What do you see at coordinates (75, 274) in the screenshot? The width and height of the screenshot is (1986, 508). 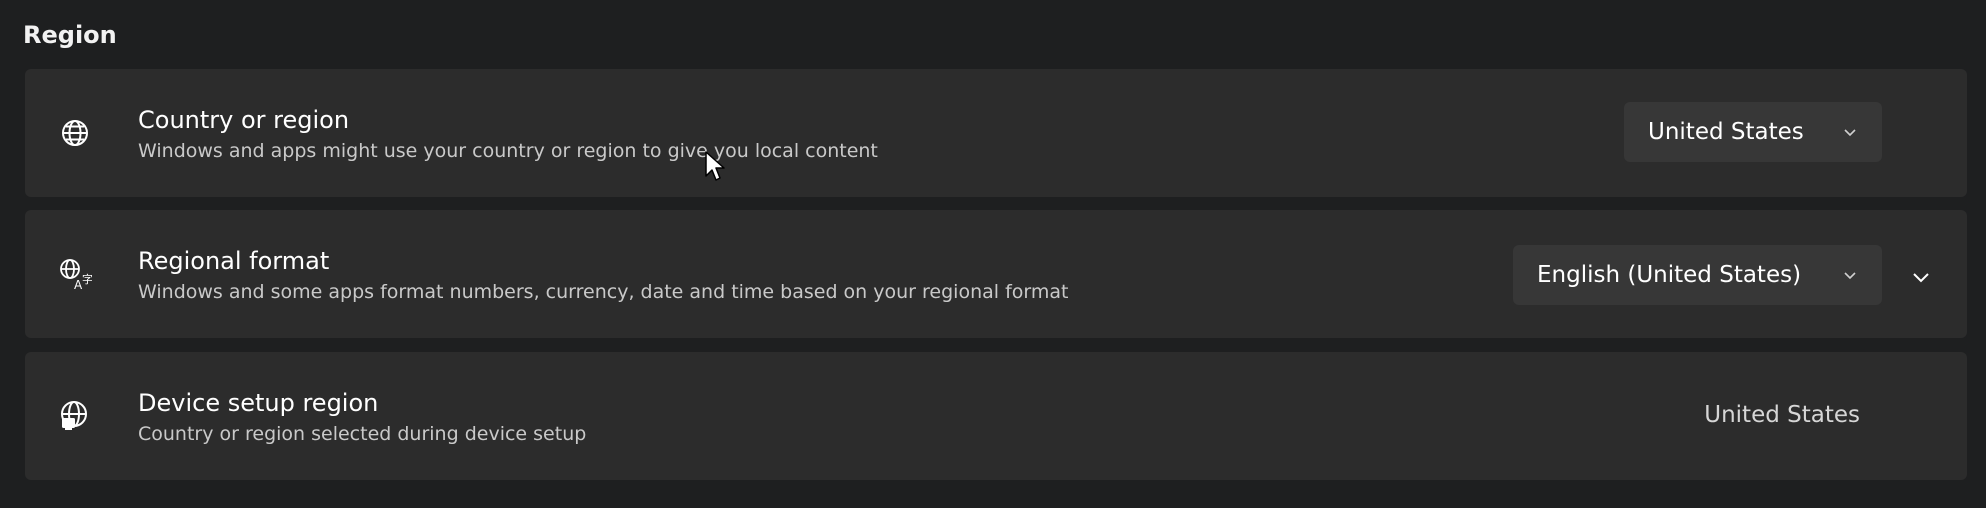 I see `language-format-icon: A 字` at bounding box center [75, 274].